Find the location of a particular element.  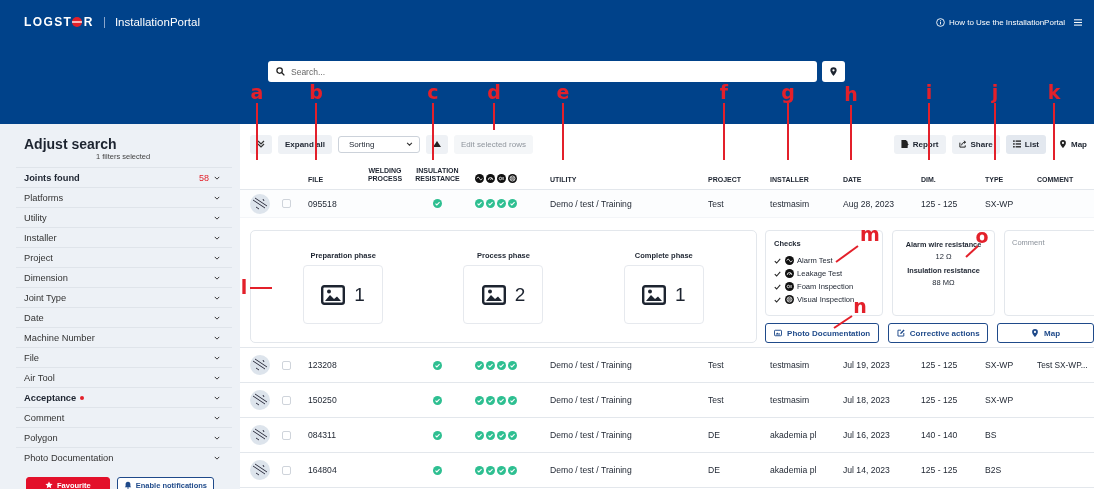

filter-item: Project is located at coordinates (124, 257).